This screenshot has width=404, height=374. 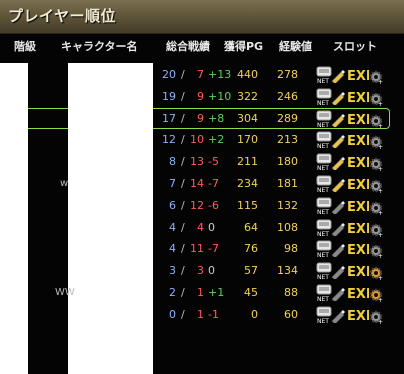 I want to click on exp-value: 246, so click(x=287, y=96).